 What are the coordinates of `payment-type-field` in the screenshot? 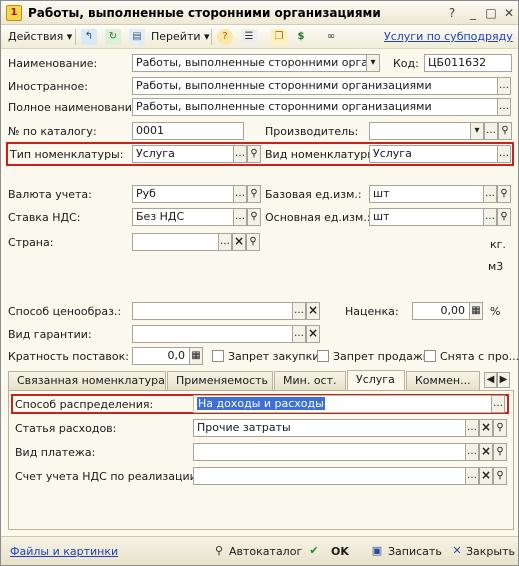 It's located at (329, 452).